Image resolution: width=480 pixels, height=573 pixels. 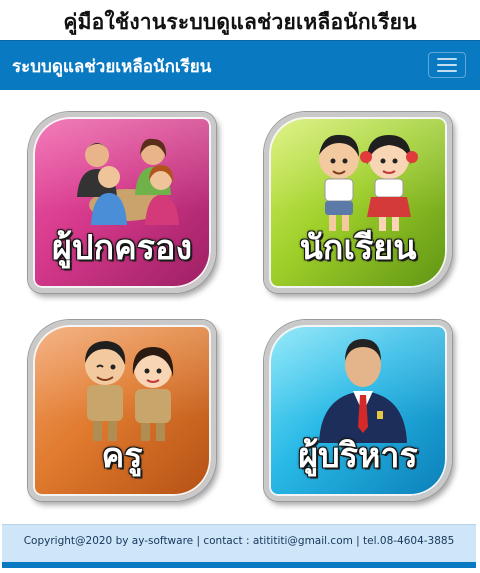 What do you see at coordinates (358, 202) in the screenshot?
I see `student-tile: นักเรียน` at bounding box center [358, 202].